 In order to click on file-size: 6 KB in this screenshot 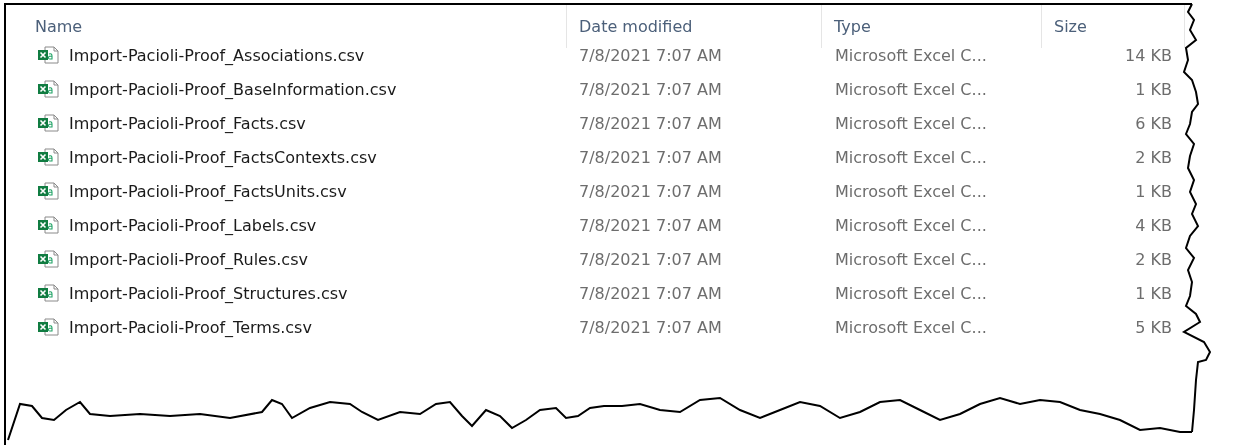, I will do `click(1153, 123)`.